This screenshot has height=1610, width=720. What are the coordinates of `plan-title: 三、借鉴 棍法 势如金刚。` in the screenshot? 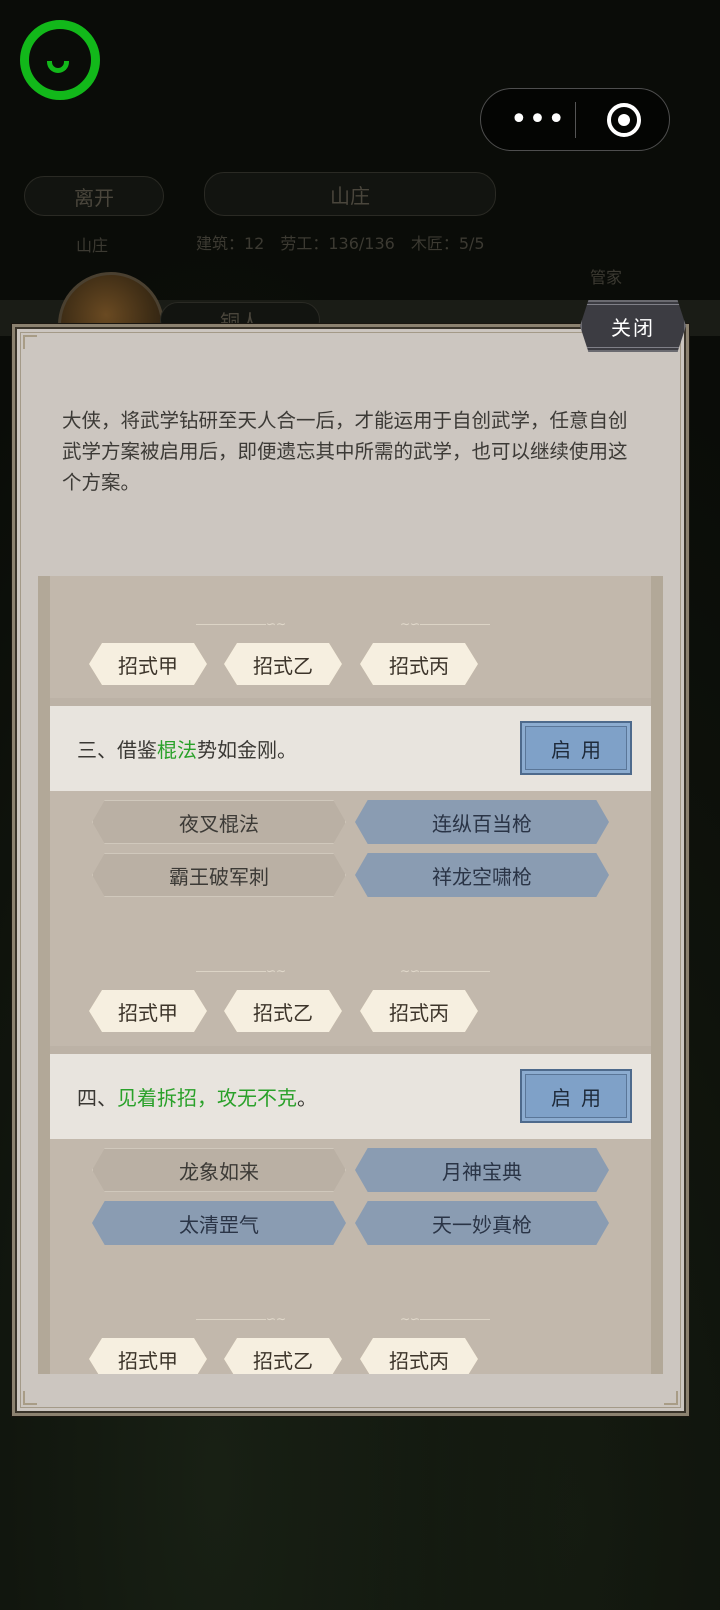 It's located at (187, 750).